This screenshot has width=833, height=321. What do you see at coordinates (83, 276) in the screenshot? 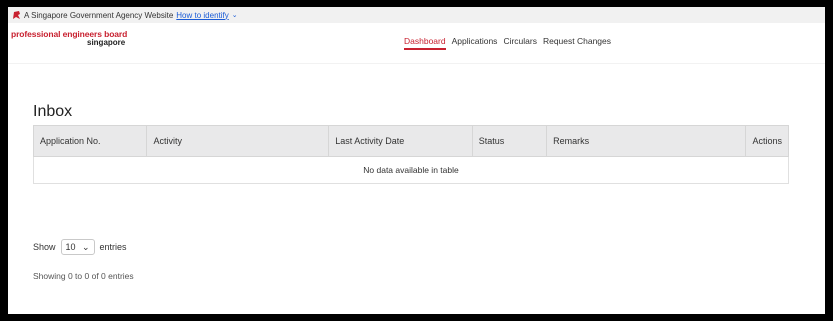
I see `table-info: Showing 0 to 0 of 0 entries` at bounding box center [83, 276].